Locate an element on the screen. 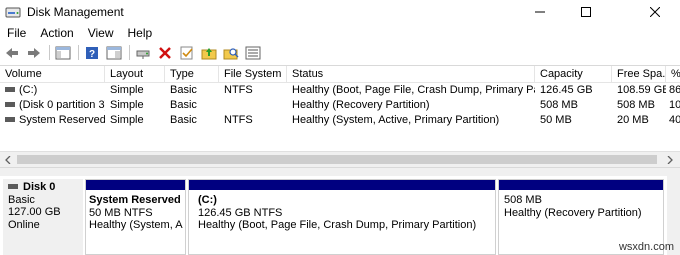  forward-button is located at coordinates (34, 53).